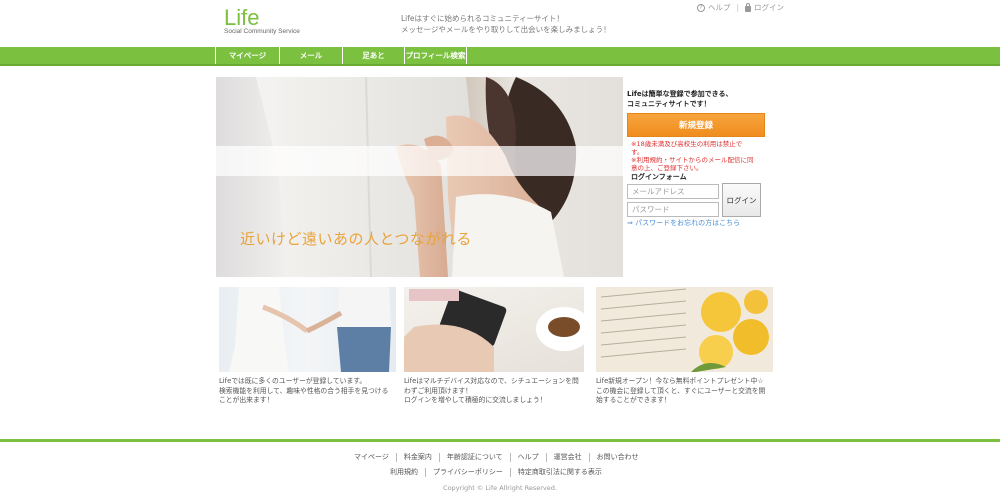  Describe the element at coordinates (262, 31) in the screenshot. I see `site-logo-subtitle: Social Community Service` at that location.